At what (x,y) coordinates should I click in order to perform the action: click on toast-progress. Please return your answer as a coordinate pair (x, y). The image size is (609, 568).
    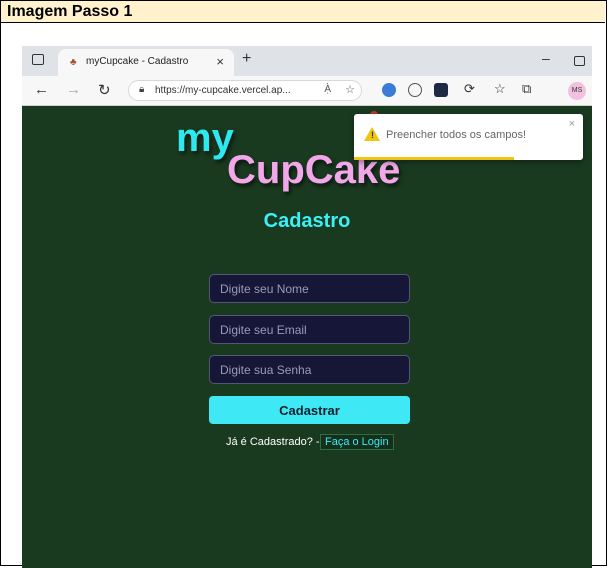
    Looking at the image, I should click on (434, 158).